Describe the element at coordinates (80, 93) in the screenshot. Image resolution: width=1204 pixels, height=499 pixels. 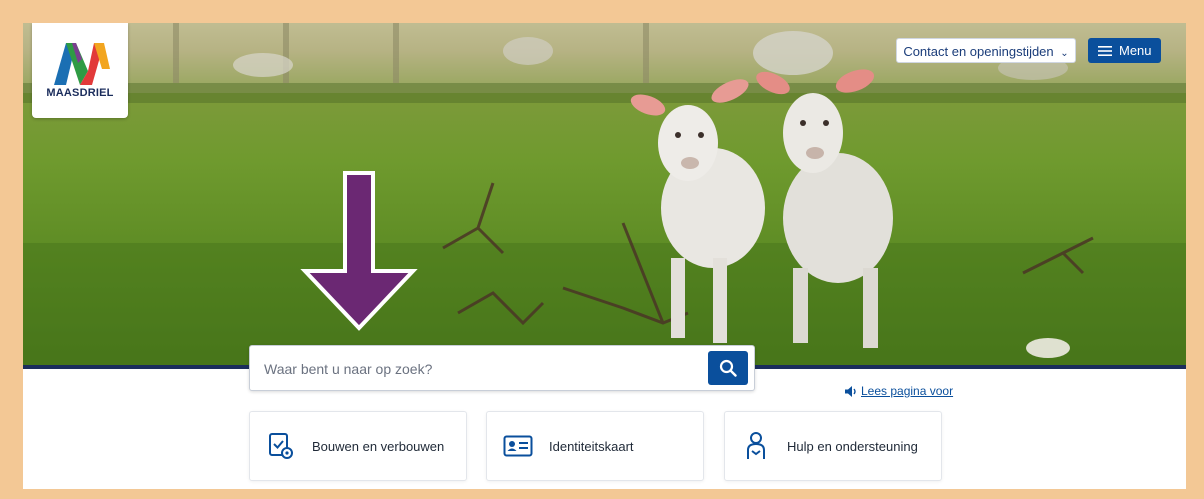
I see `logo-wordmark: MAASDRIEL` at that location.